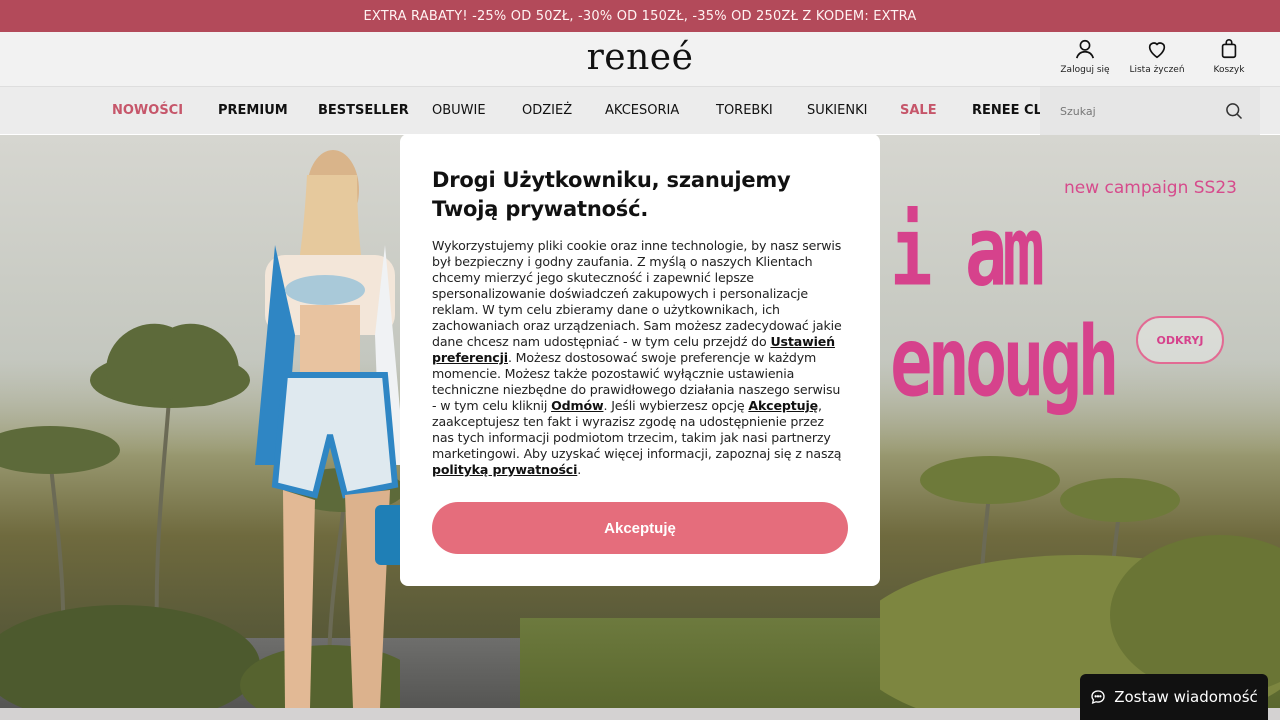 The height and width of the screenshot is (720, 1280). I want to click on nav-item-sukienki: SUKIENKI, so click(837, 111).